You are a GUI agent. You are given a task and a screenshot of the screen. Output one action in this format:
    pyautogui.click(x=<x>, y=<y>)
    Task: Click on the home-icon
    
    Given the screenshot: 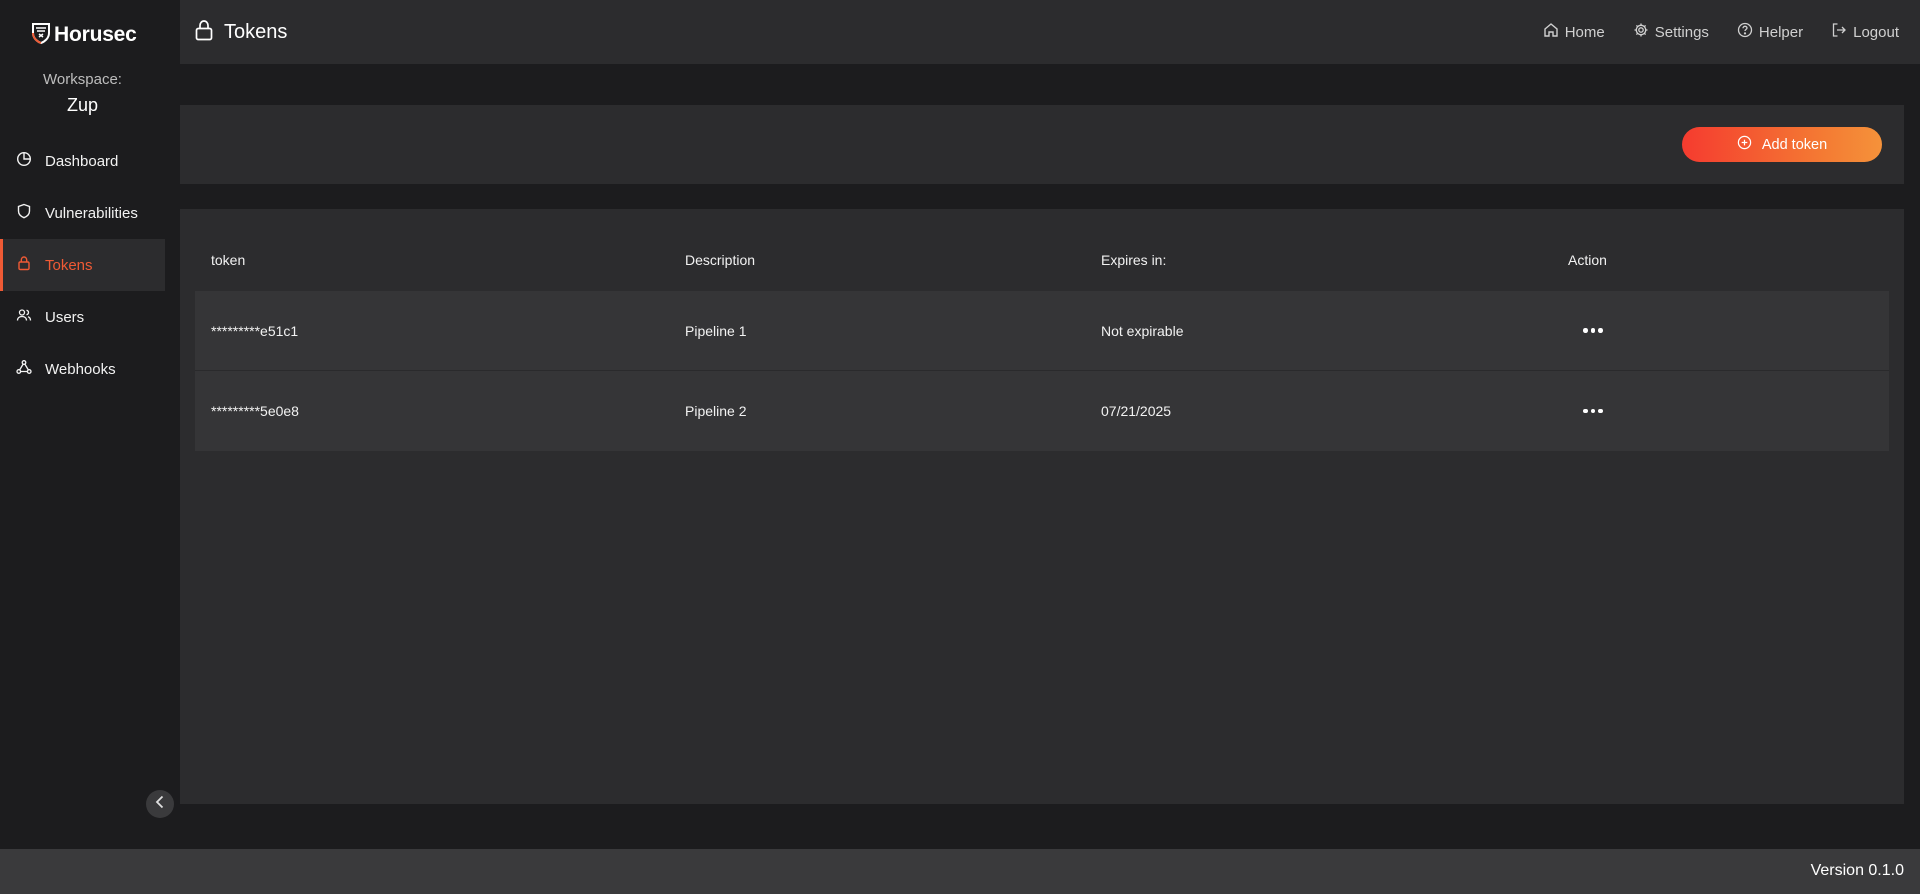 What is the action you would take?
    pyautogui.click(x=1551, y=32)
    